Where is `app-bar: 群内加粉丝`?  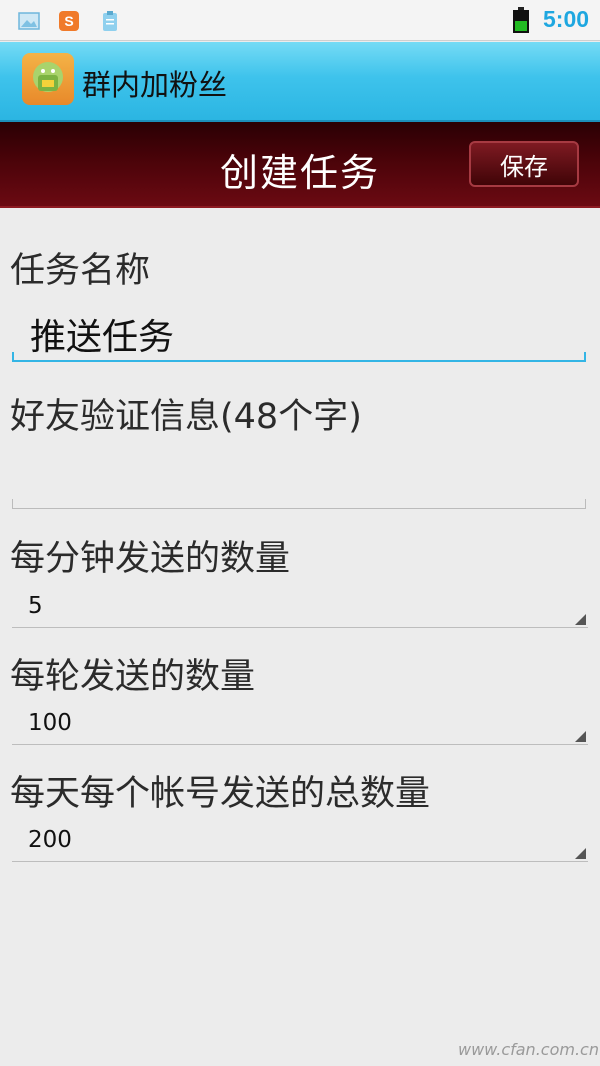 app-bar: 群内加粉丝 is located at coordinates (300, 82).